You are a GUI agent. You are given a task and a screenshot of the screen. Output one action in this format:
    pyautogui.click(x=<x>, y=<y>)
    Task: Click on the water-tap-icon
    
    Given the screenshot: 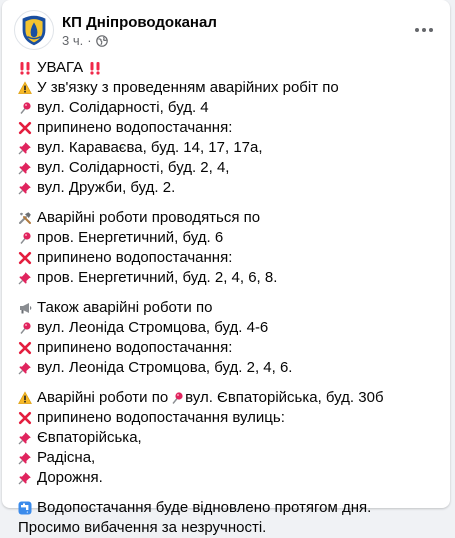 What is the action you would take?
    pyautogui.click(x=25, y=508)
    